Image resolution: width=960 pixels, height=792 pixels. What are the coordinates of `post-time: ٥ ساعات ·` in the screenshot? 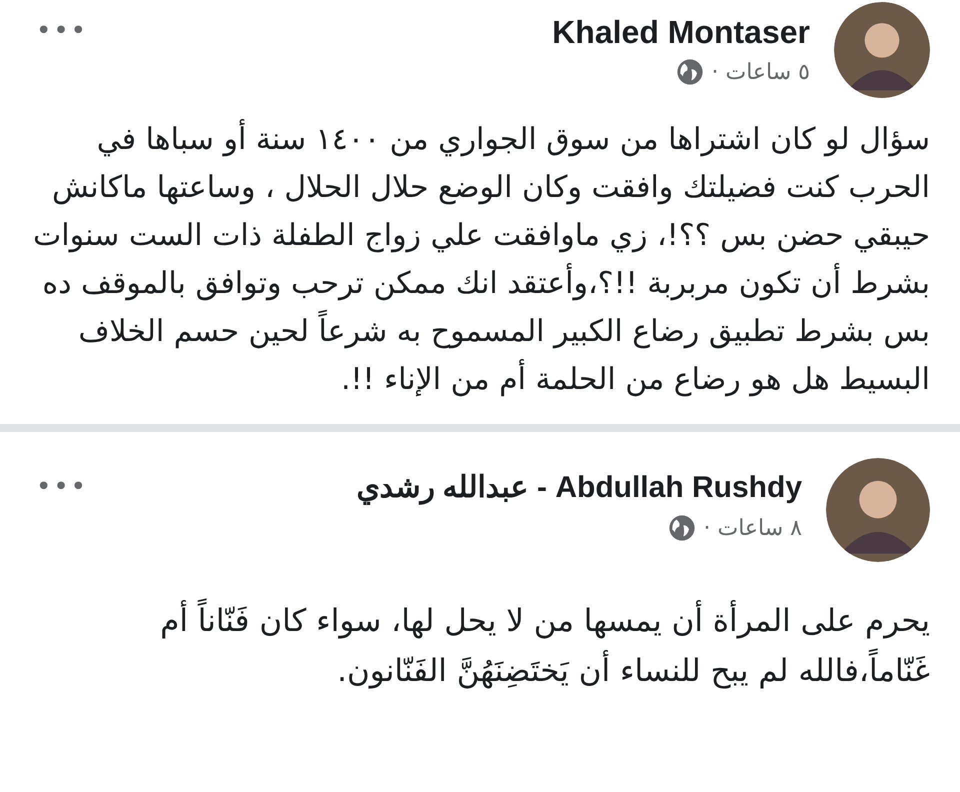 It's located at (761, 72).